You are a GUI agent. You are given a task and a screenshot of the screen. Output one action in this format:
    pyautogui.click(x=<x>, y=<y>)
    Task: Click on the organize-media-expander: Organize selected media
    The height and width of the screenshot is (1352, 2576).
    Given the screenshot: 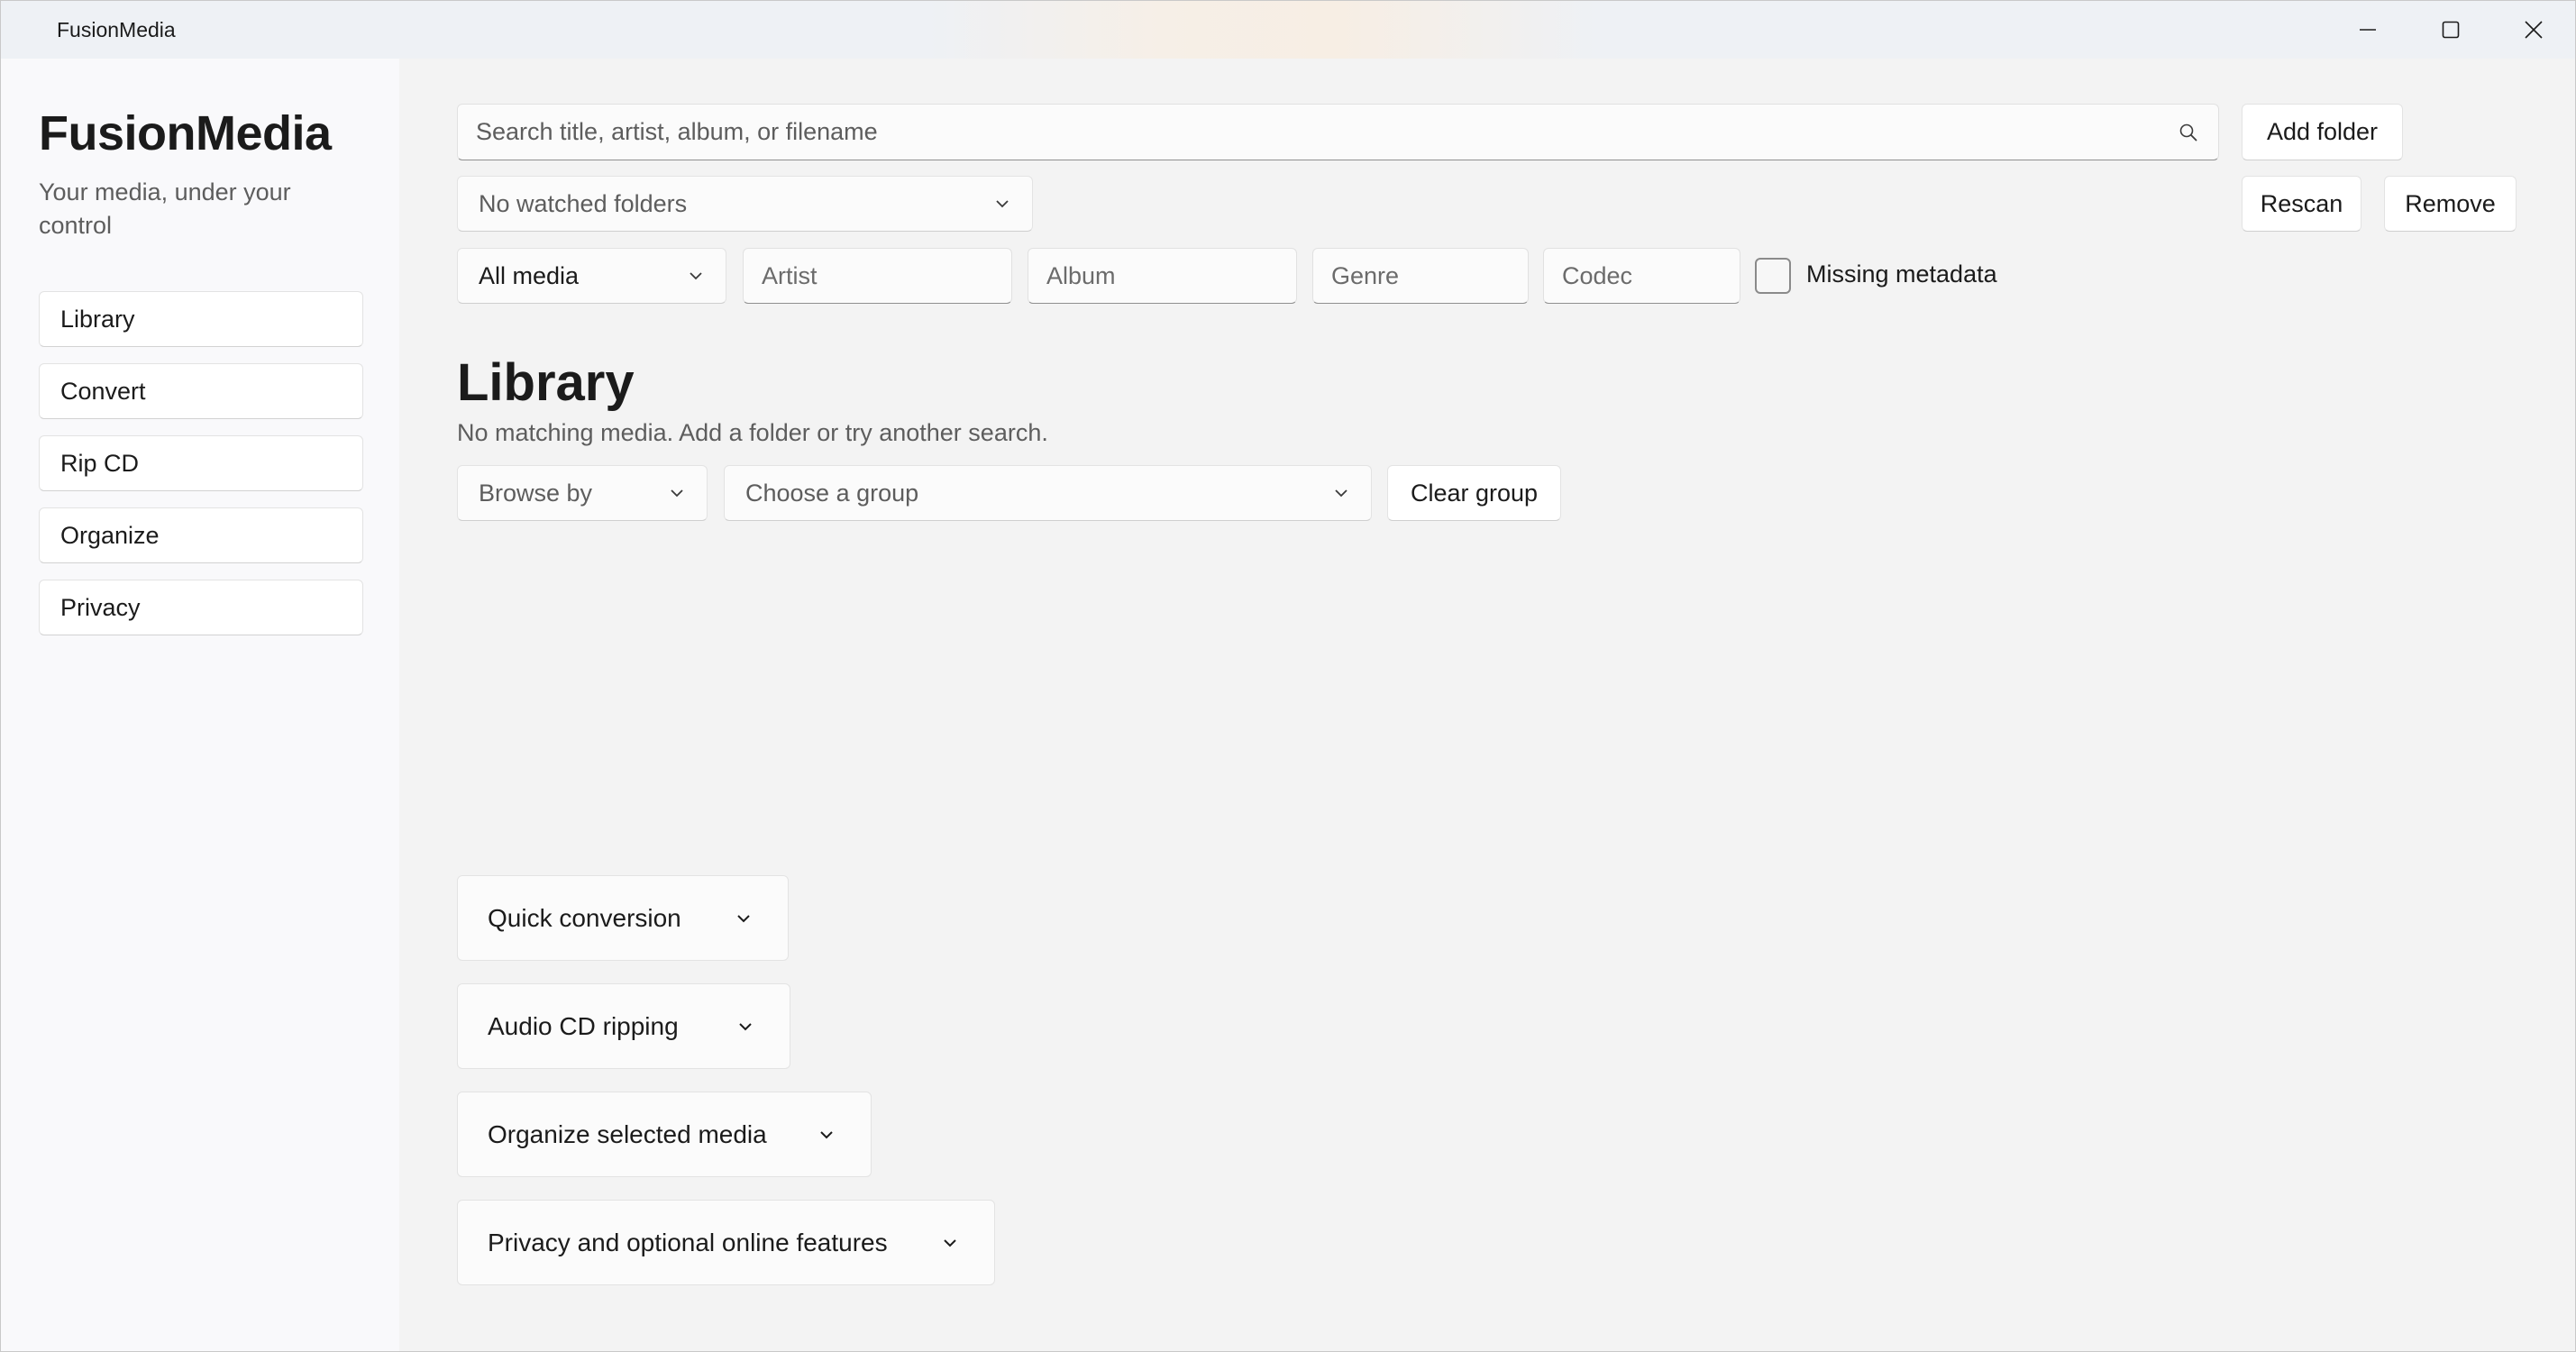 What is the action you would take?
    pyautogui.click(x=664, y=1134)
    